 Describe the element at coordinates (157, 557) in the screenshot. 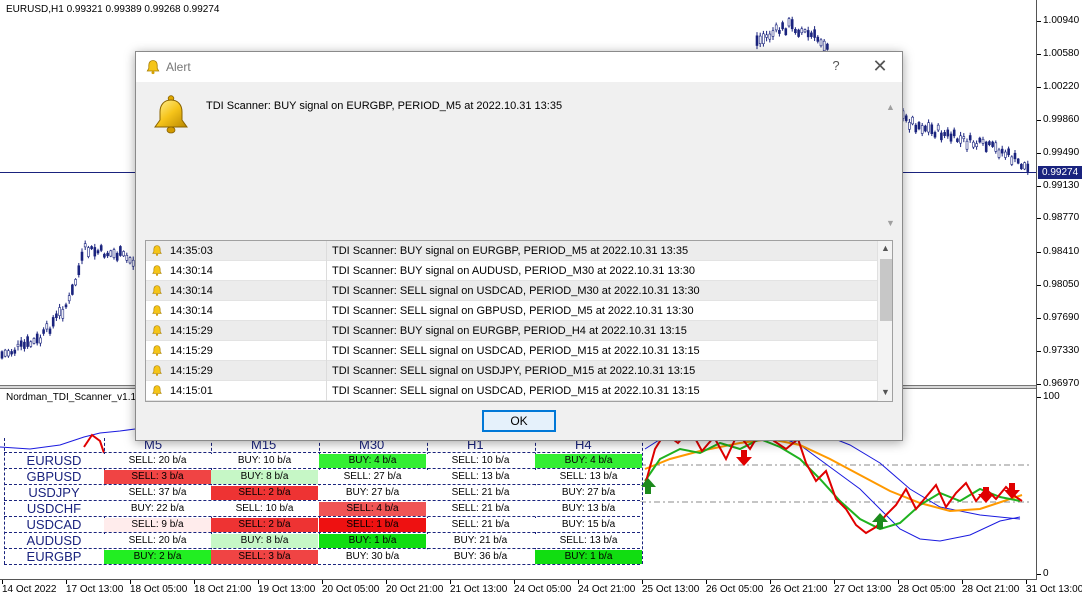

I see `scanner-cell: BUY: 2 b/a` at that location.